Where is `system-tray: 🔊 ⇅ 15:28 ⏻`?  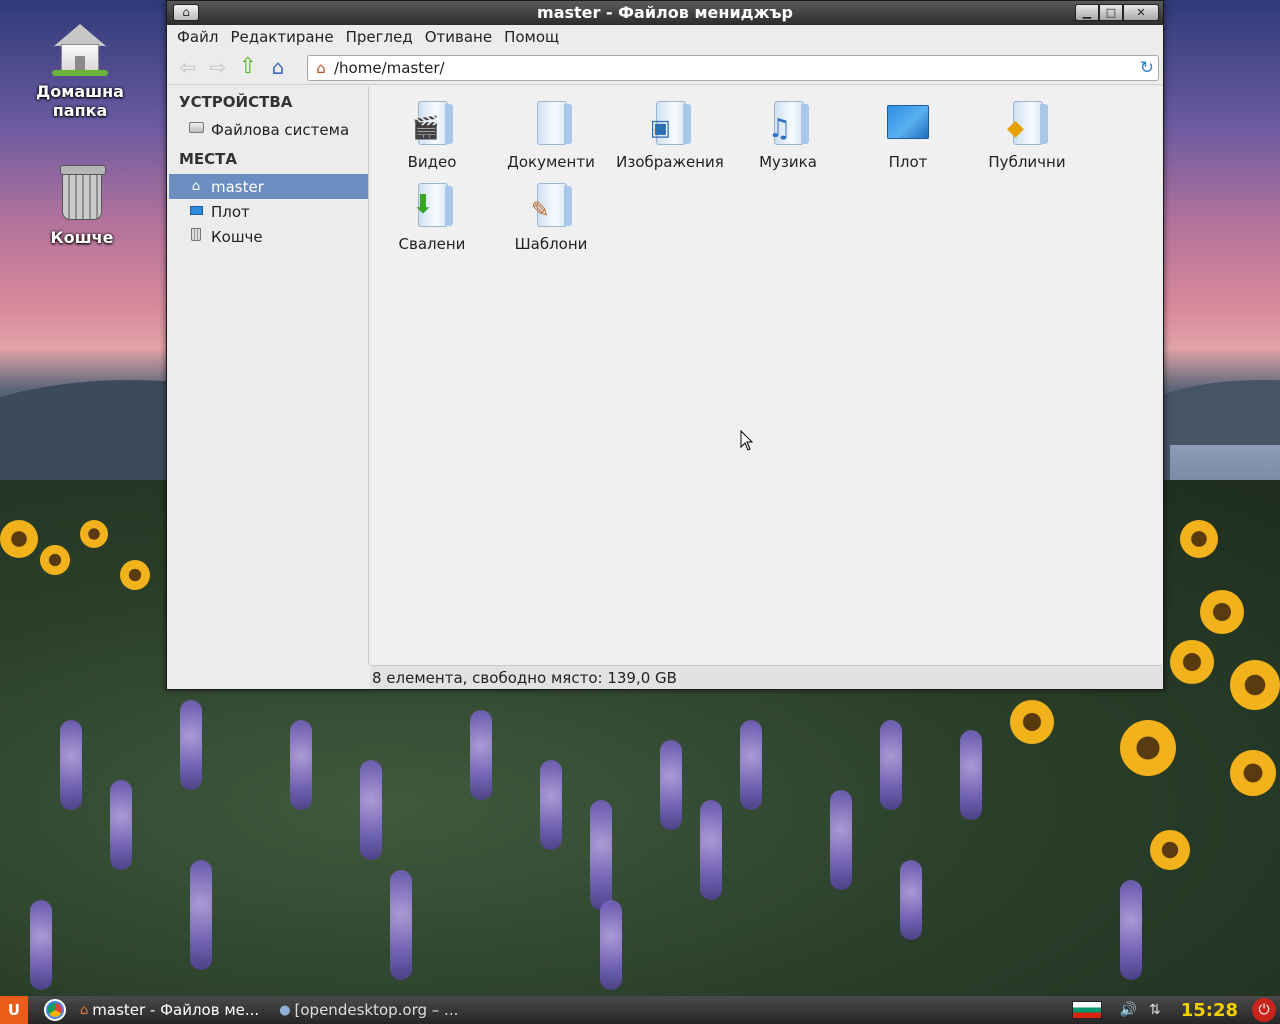 system-tray: 🔊 ⇅ 15:28 ⏻ is located at coordinates (1175, 1010).